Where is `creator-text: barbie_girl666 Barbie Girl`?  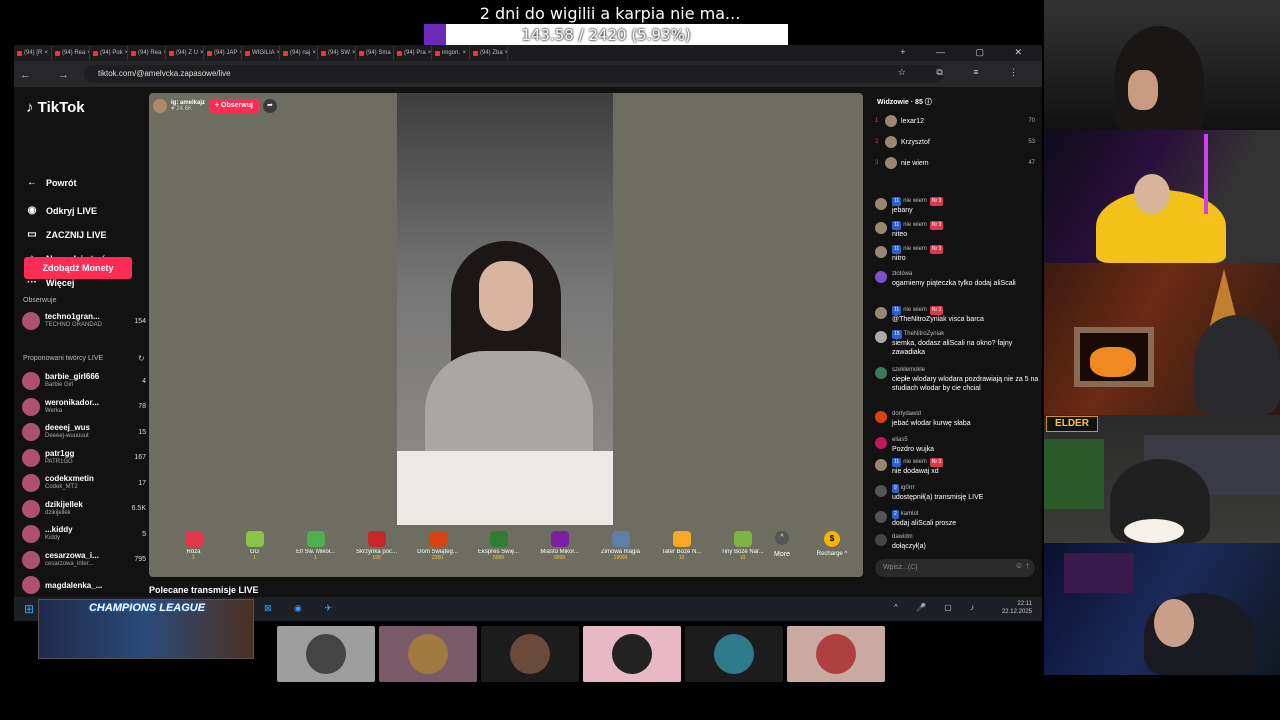
creator-text: barbie_girl666 Barbie Girl is located at coordinates (83, 381).